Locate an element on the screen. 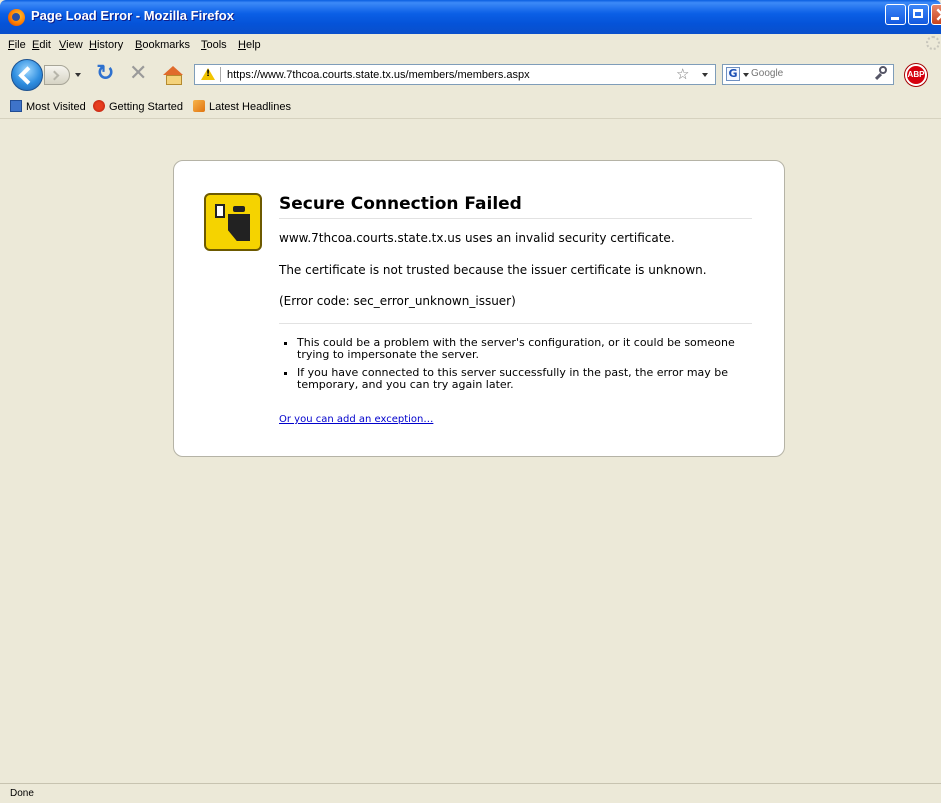 The image size is (941, 803). officer-head-shape is located at coordinates (239, 209).